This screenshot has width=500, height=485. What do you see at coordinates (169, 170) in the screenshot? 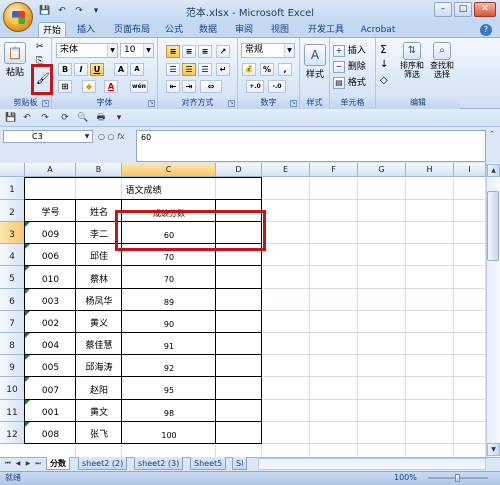
I see `column-header-c: C` at bounding box center [169, 170].